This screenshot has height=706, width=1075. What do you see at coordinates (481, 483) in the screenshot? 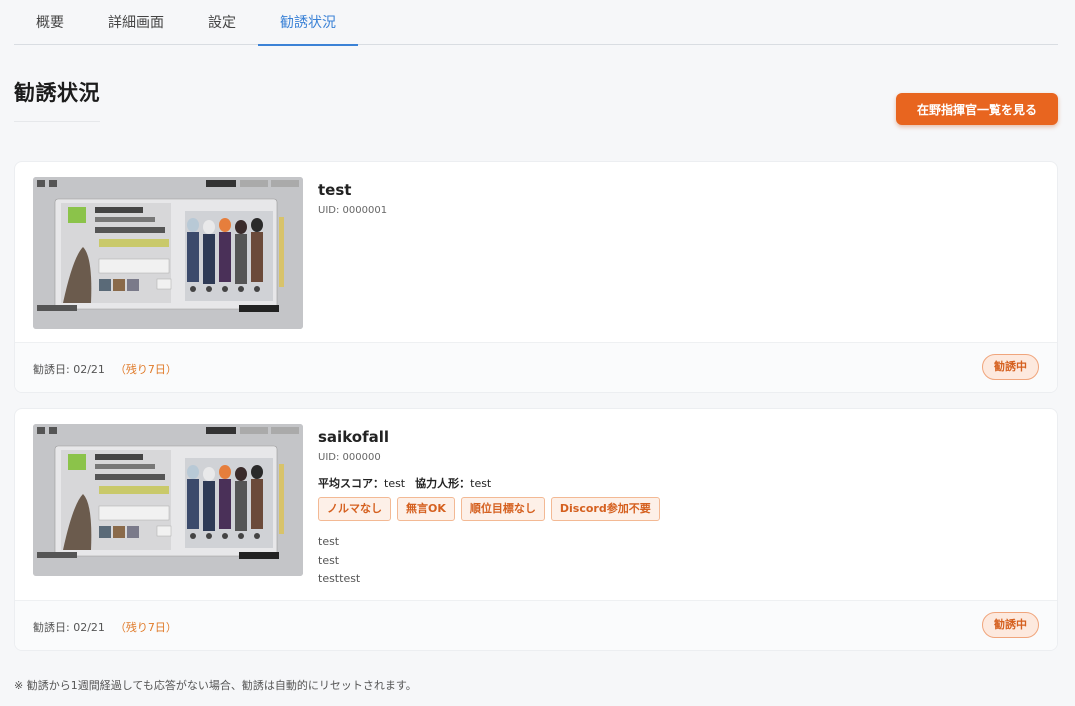
I see `partner-value: test` at bounding box center [481, 483].